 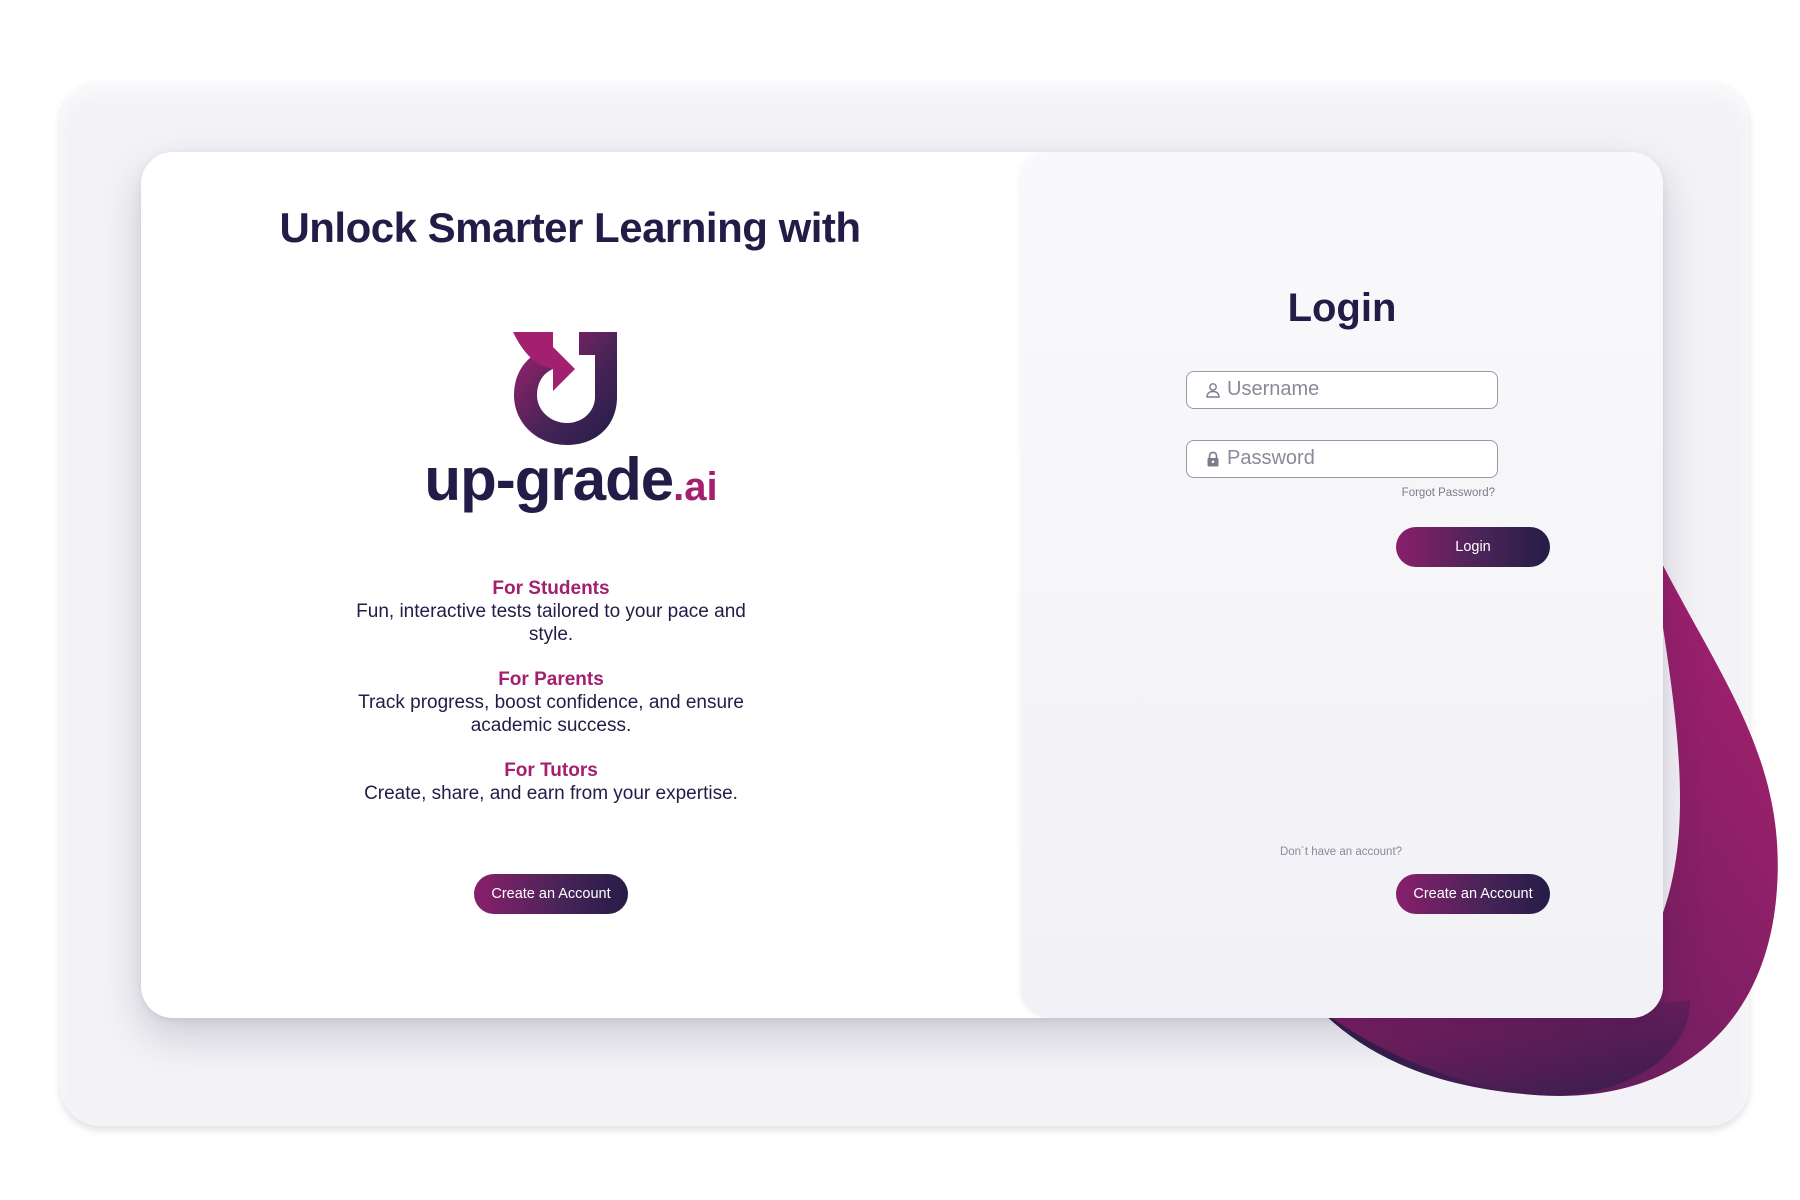 What do you see at coordinates (1398, 493) in the screenshot?
I see `forgot-password-link: Forgot Password?` at bounding box center [1398, 493].